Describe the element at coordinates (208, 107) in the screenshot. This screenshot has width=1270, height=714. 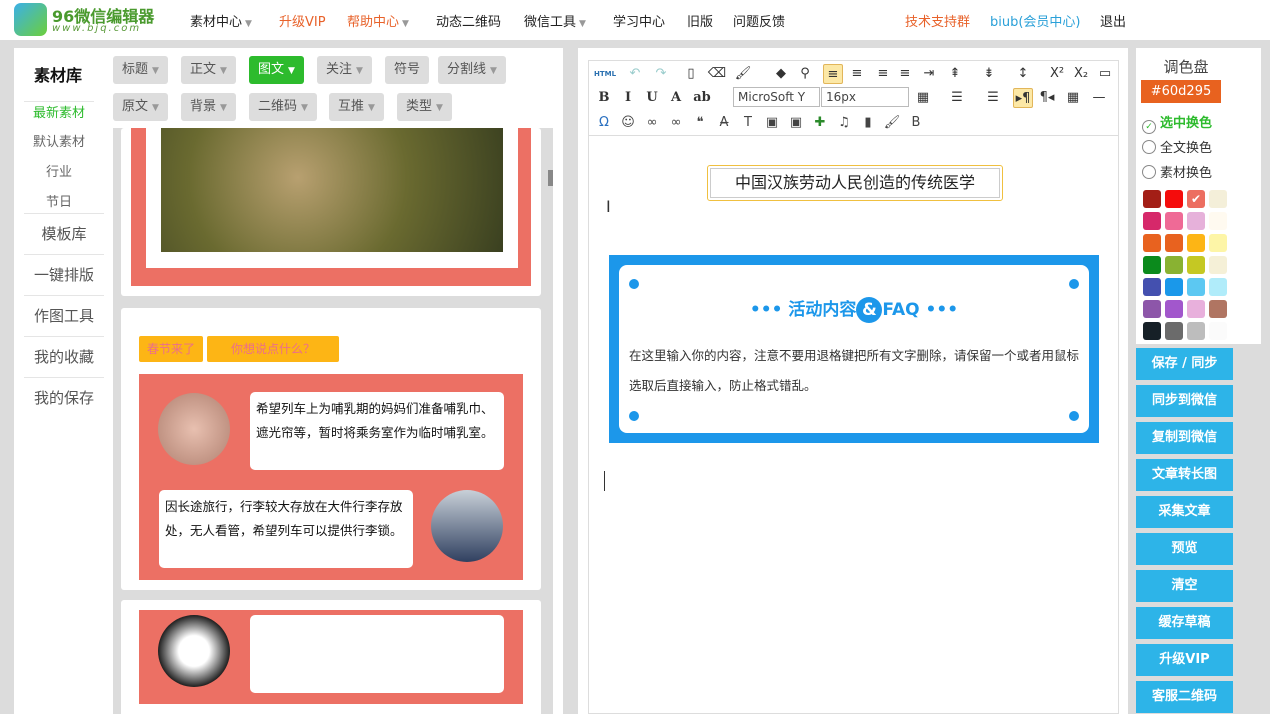
I see `category-button: 背景 ▼` at that location.